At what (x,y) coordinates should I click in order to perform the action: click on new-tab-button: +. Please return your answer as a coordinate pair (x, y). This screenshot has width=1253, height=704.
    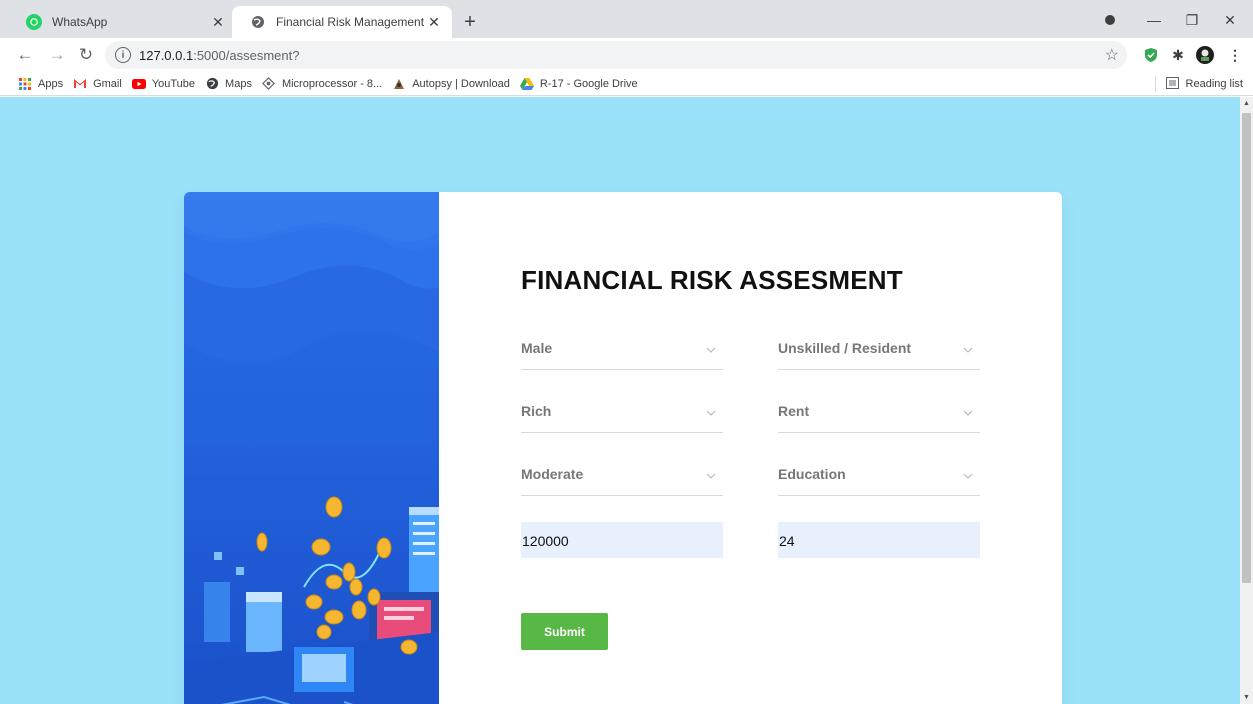
    Looking at the image, I should click on (470, 22).